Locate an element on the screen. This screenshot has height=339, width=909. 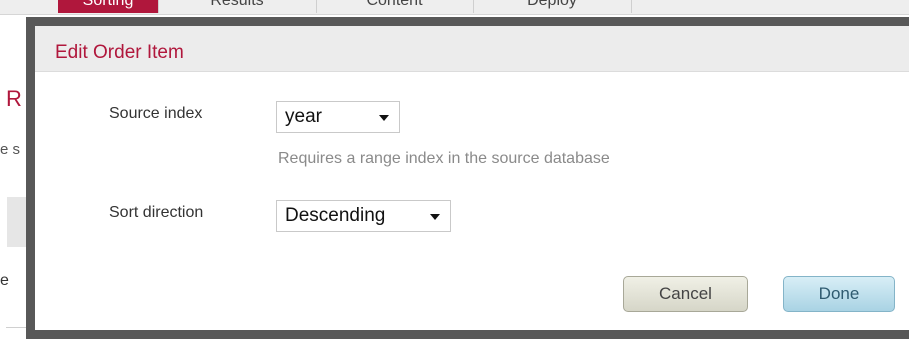
sort-direction-select: Descending is located at coordinates (363, 216).